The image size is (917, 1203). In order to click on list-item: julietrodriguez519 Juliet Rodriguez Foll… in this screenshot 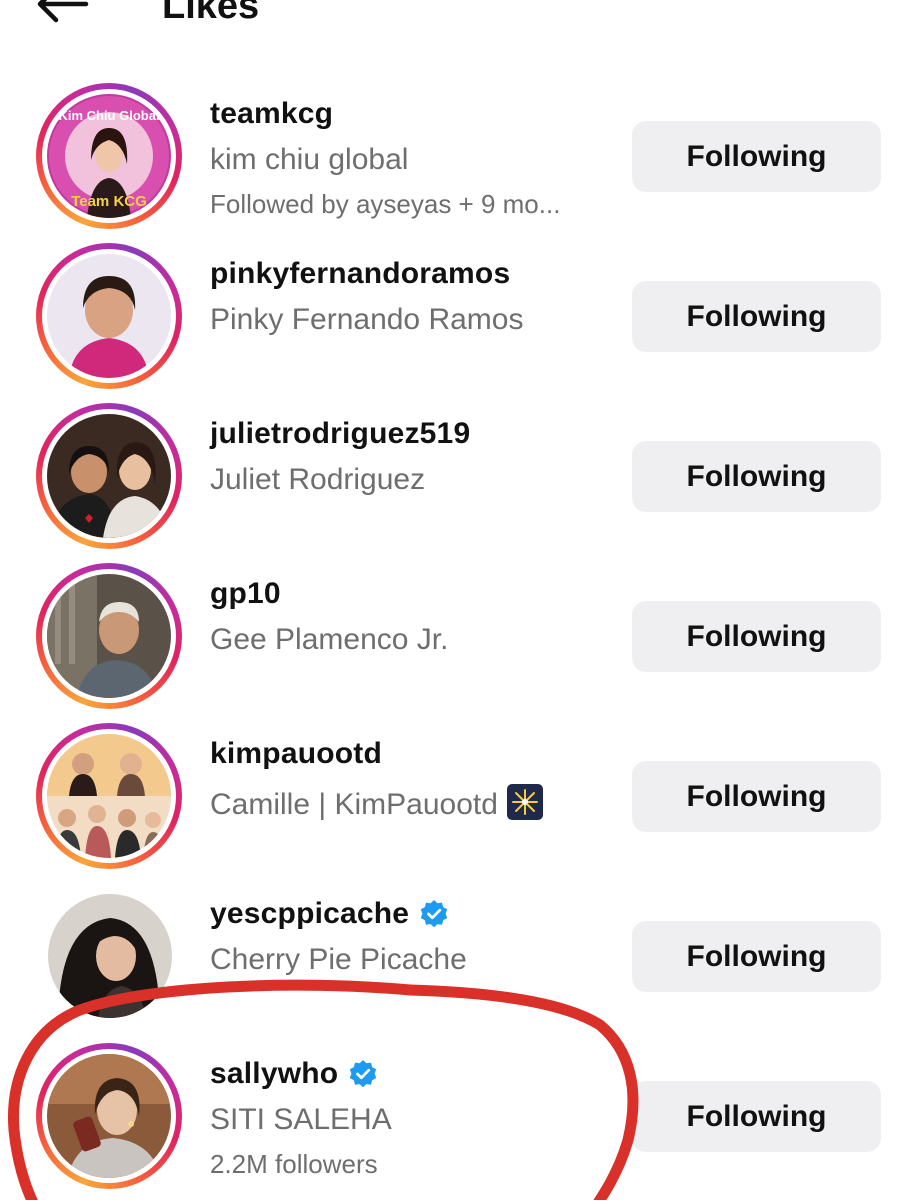, I will do `click(458, 483)`.